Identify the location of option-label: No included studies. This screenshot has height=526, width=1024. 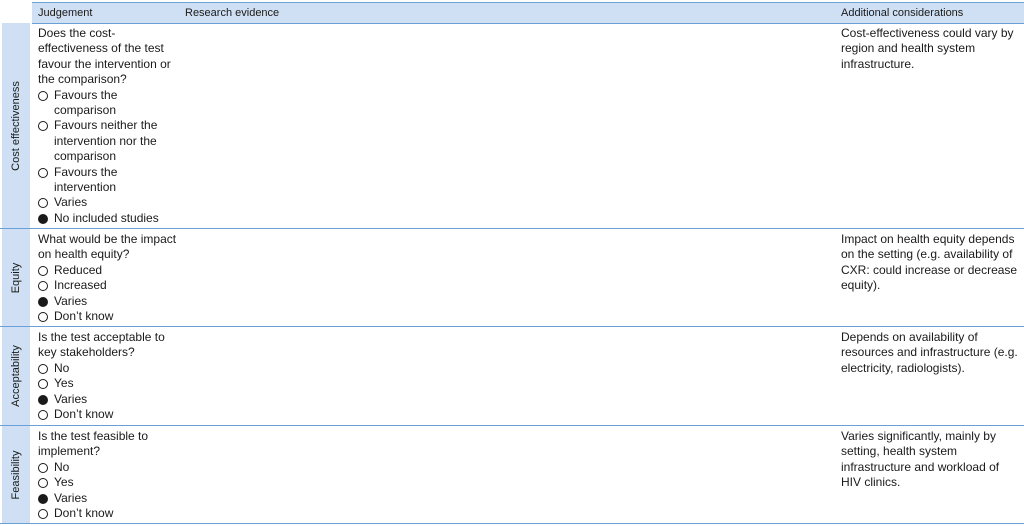
(106, 217).